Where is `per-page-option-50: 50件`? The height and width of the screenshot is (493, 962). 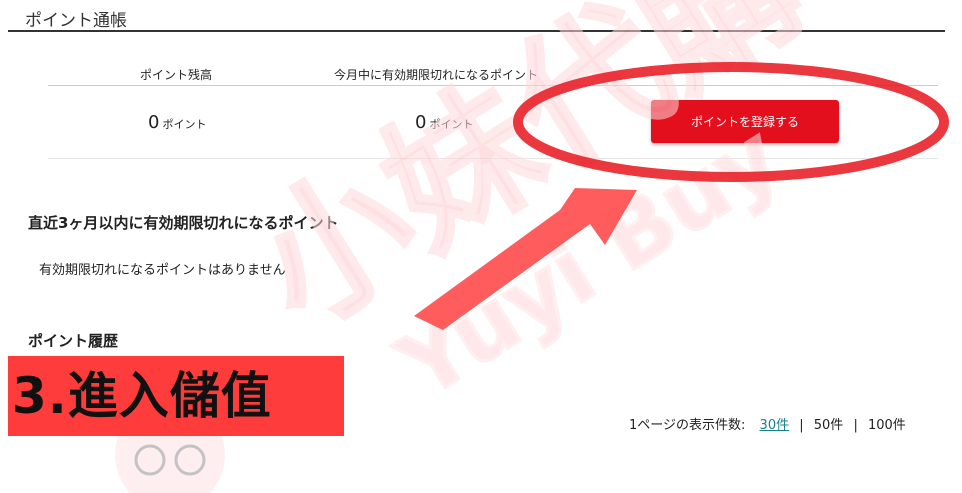
per-page-option-50: 50件 is located at coordinates (829, 425).